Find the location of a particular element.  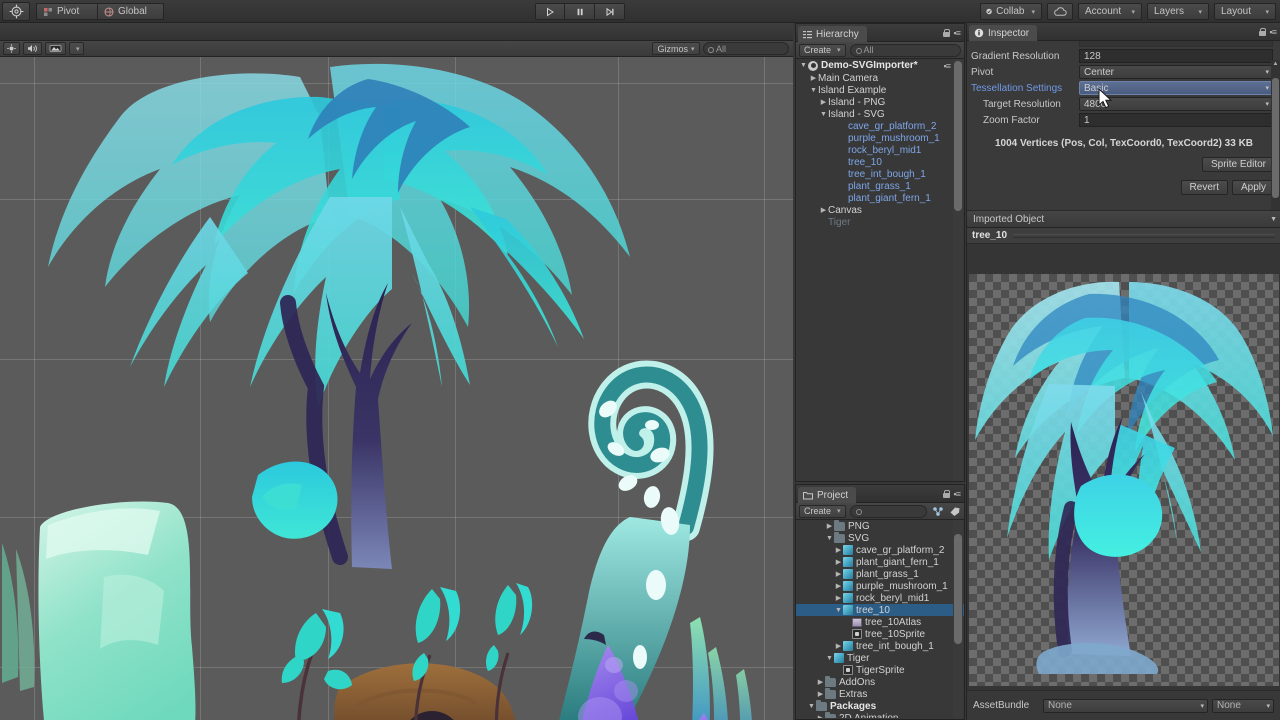

project-item-plant-grass-1: plant_grass_1 is located at coordinates (880, 574).